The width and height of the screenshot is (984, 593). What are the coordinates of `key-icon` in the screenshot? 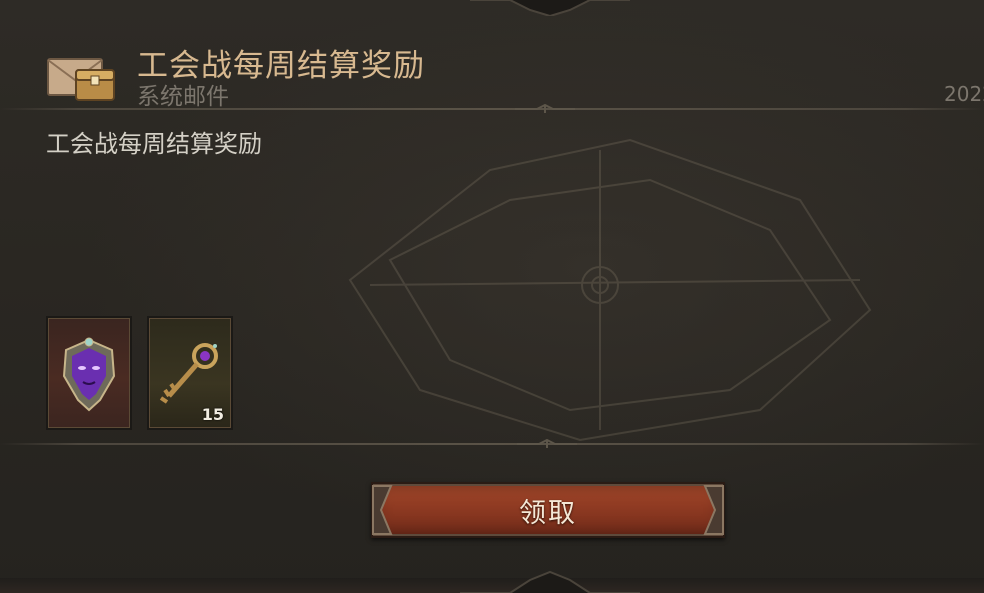 It's located at (188, 373).